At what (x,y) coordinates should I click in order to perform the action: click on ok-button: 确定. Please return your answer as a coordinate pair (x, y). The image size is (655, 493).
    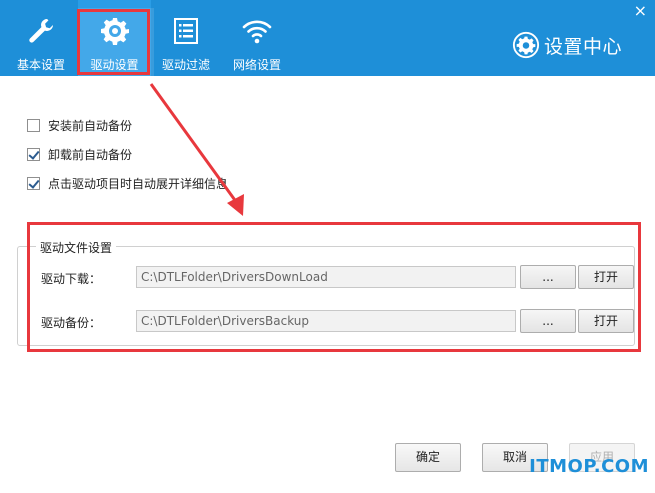
    Looking at the image, I should click on (428, 457).